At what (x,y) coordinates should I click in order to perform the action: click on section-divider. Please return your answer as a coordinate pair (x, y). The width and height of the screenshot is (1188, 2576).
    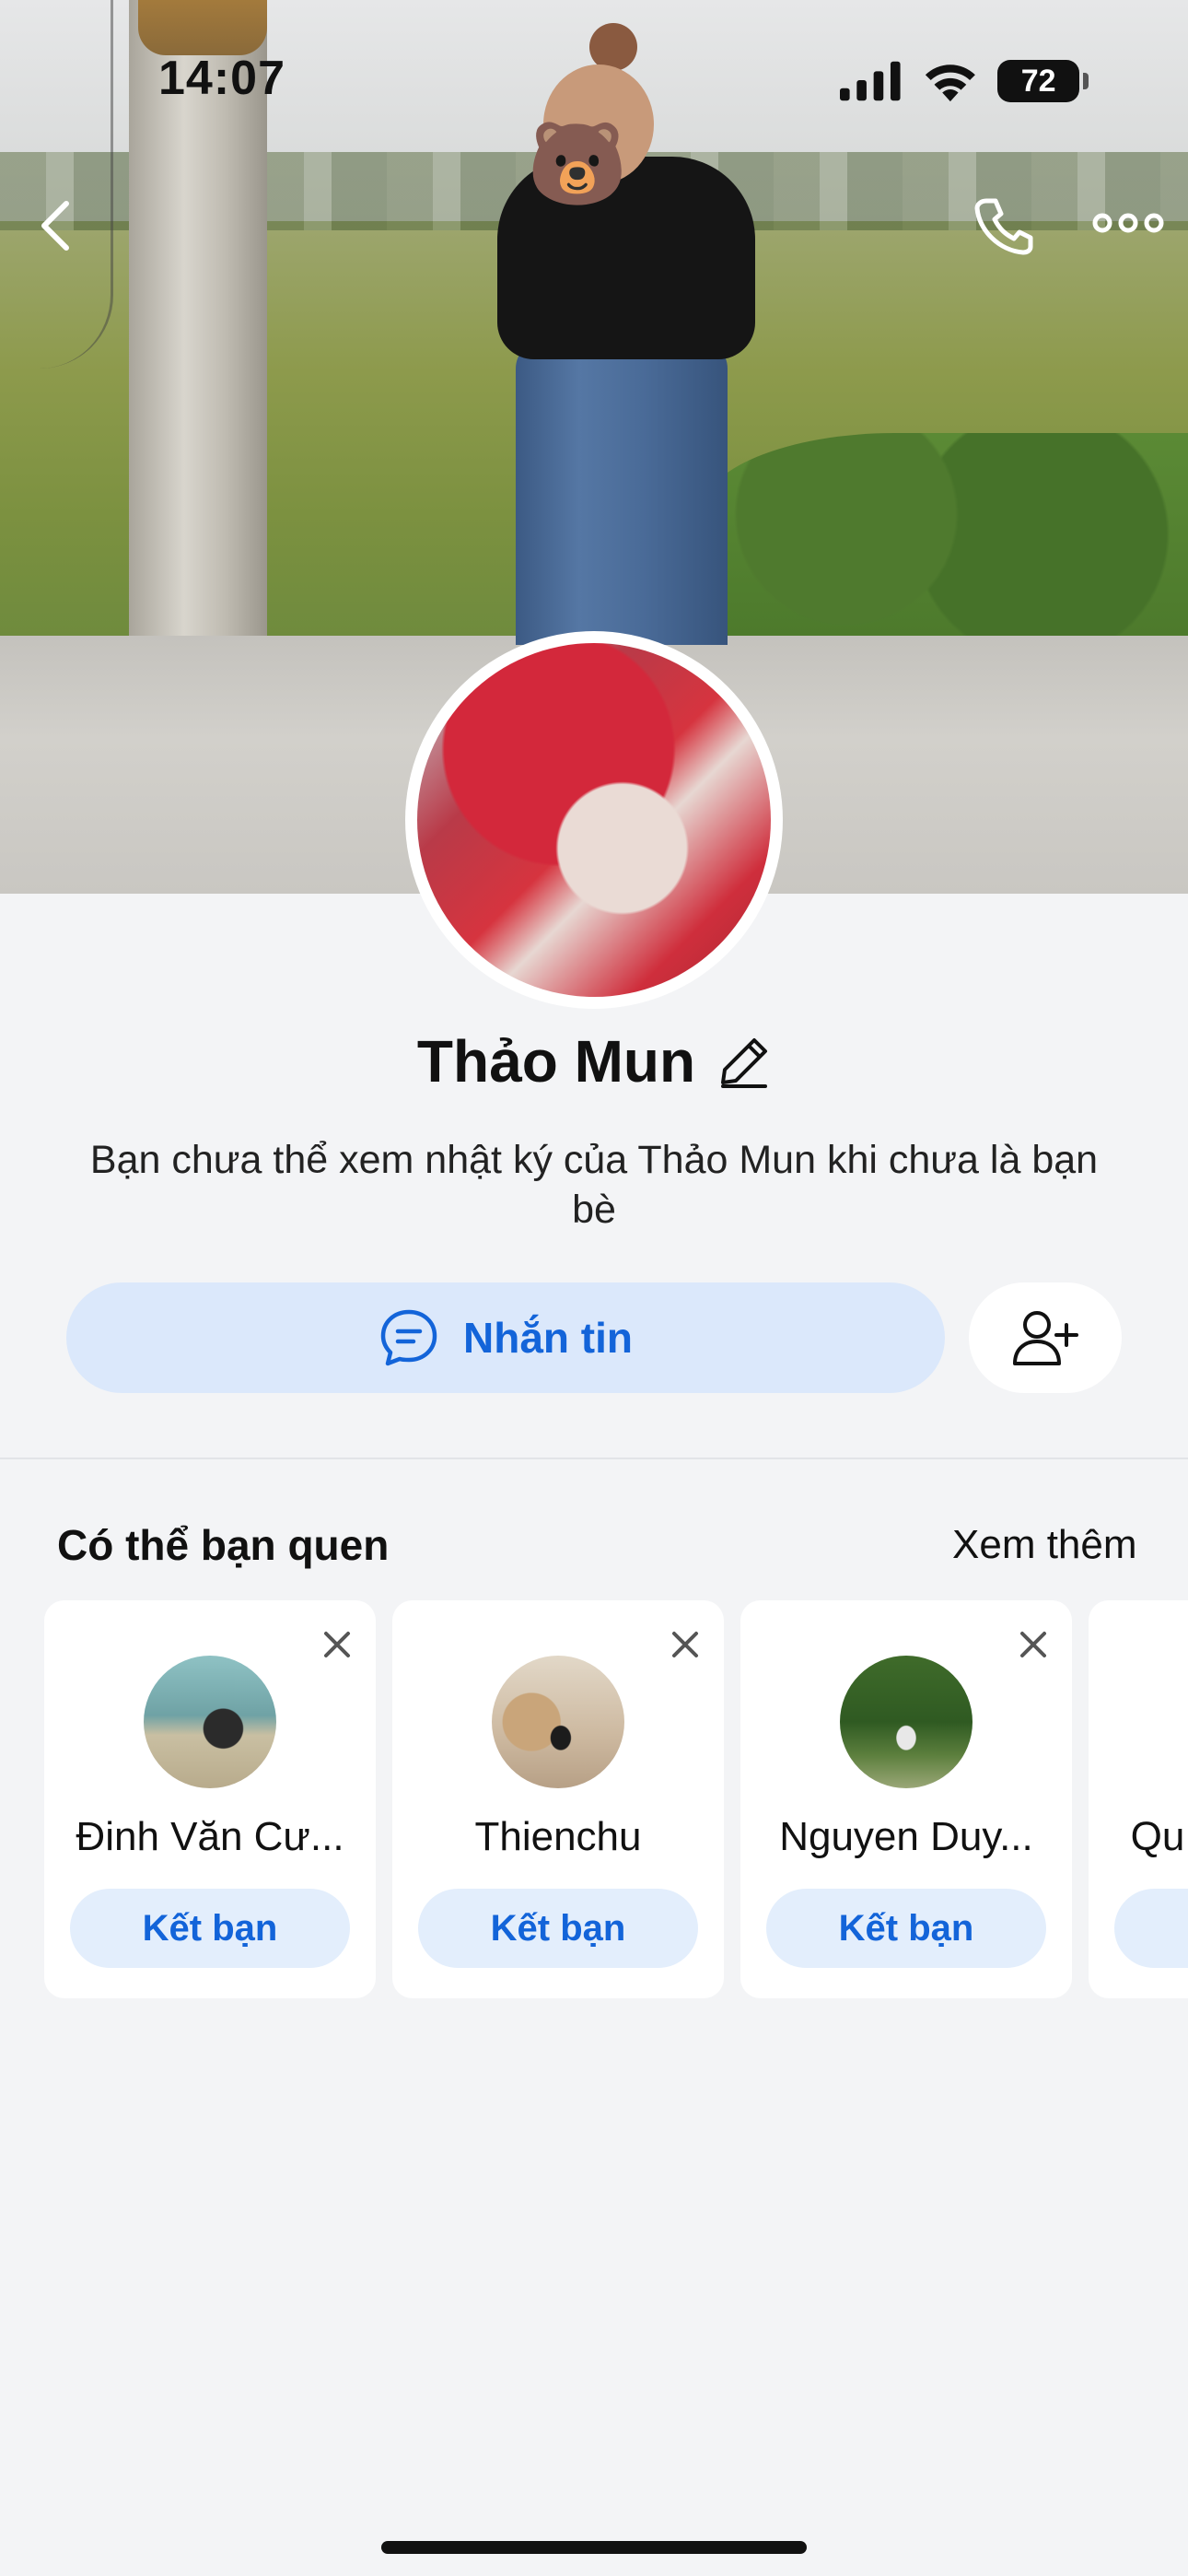
    Looking at the image, I should click on (594, 1458).